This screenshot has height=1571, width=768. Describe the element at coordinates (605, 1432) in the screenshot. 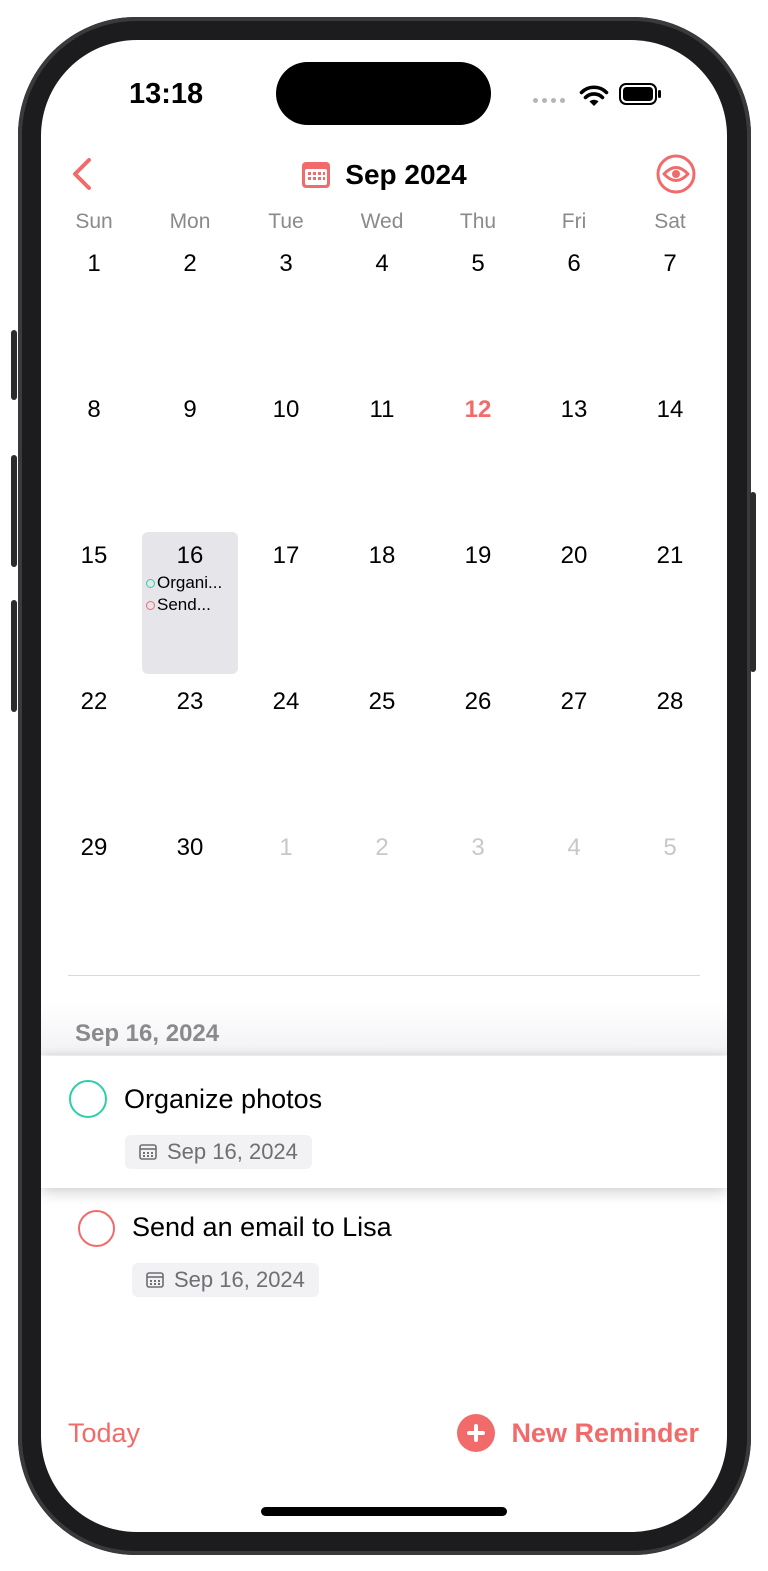

I see `new-reminder-label: New Reminder` at that location.